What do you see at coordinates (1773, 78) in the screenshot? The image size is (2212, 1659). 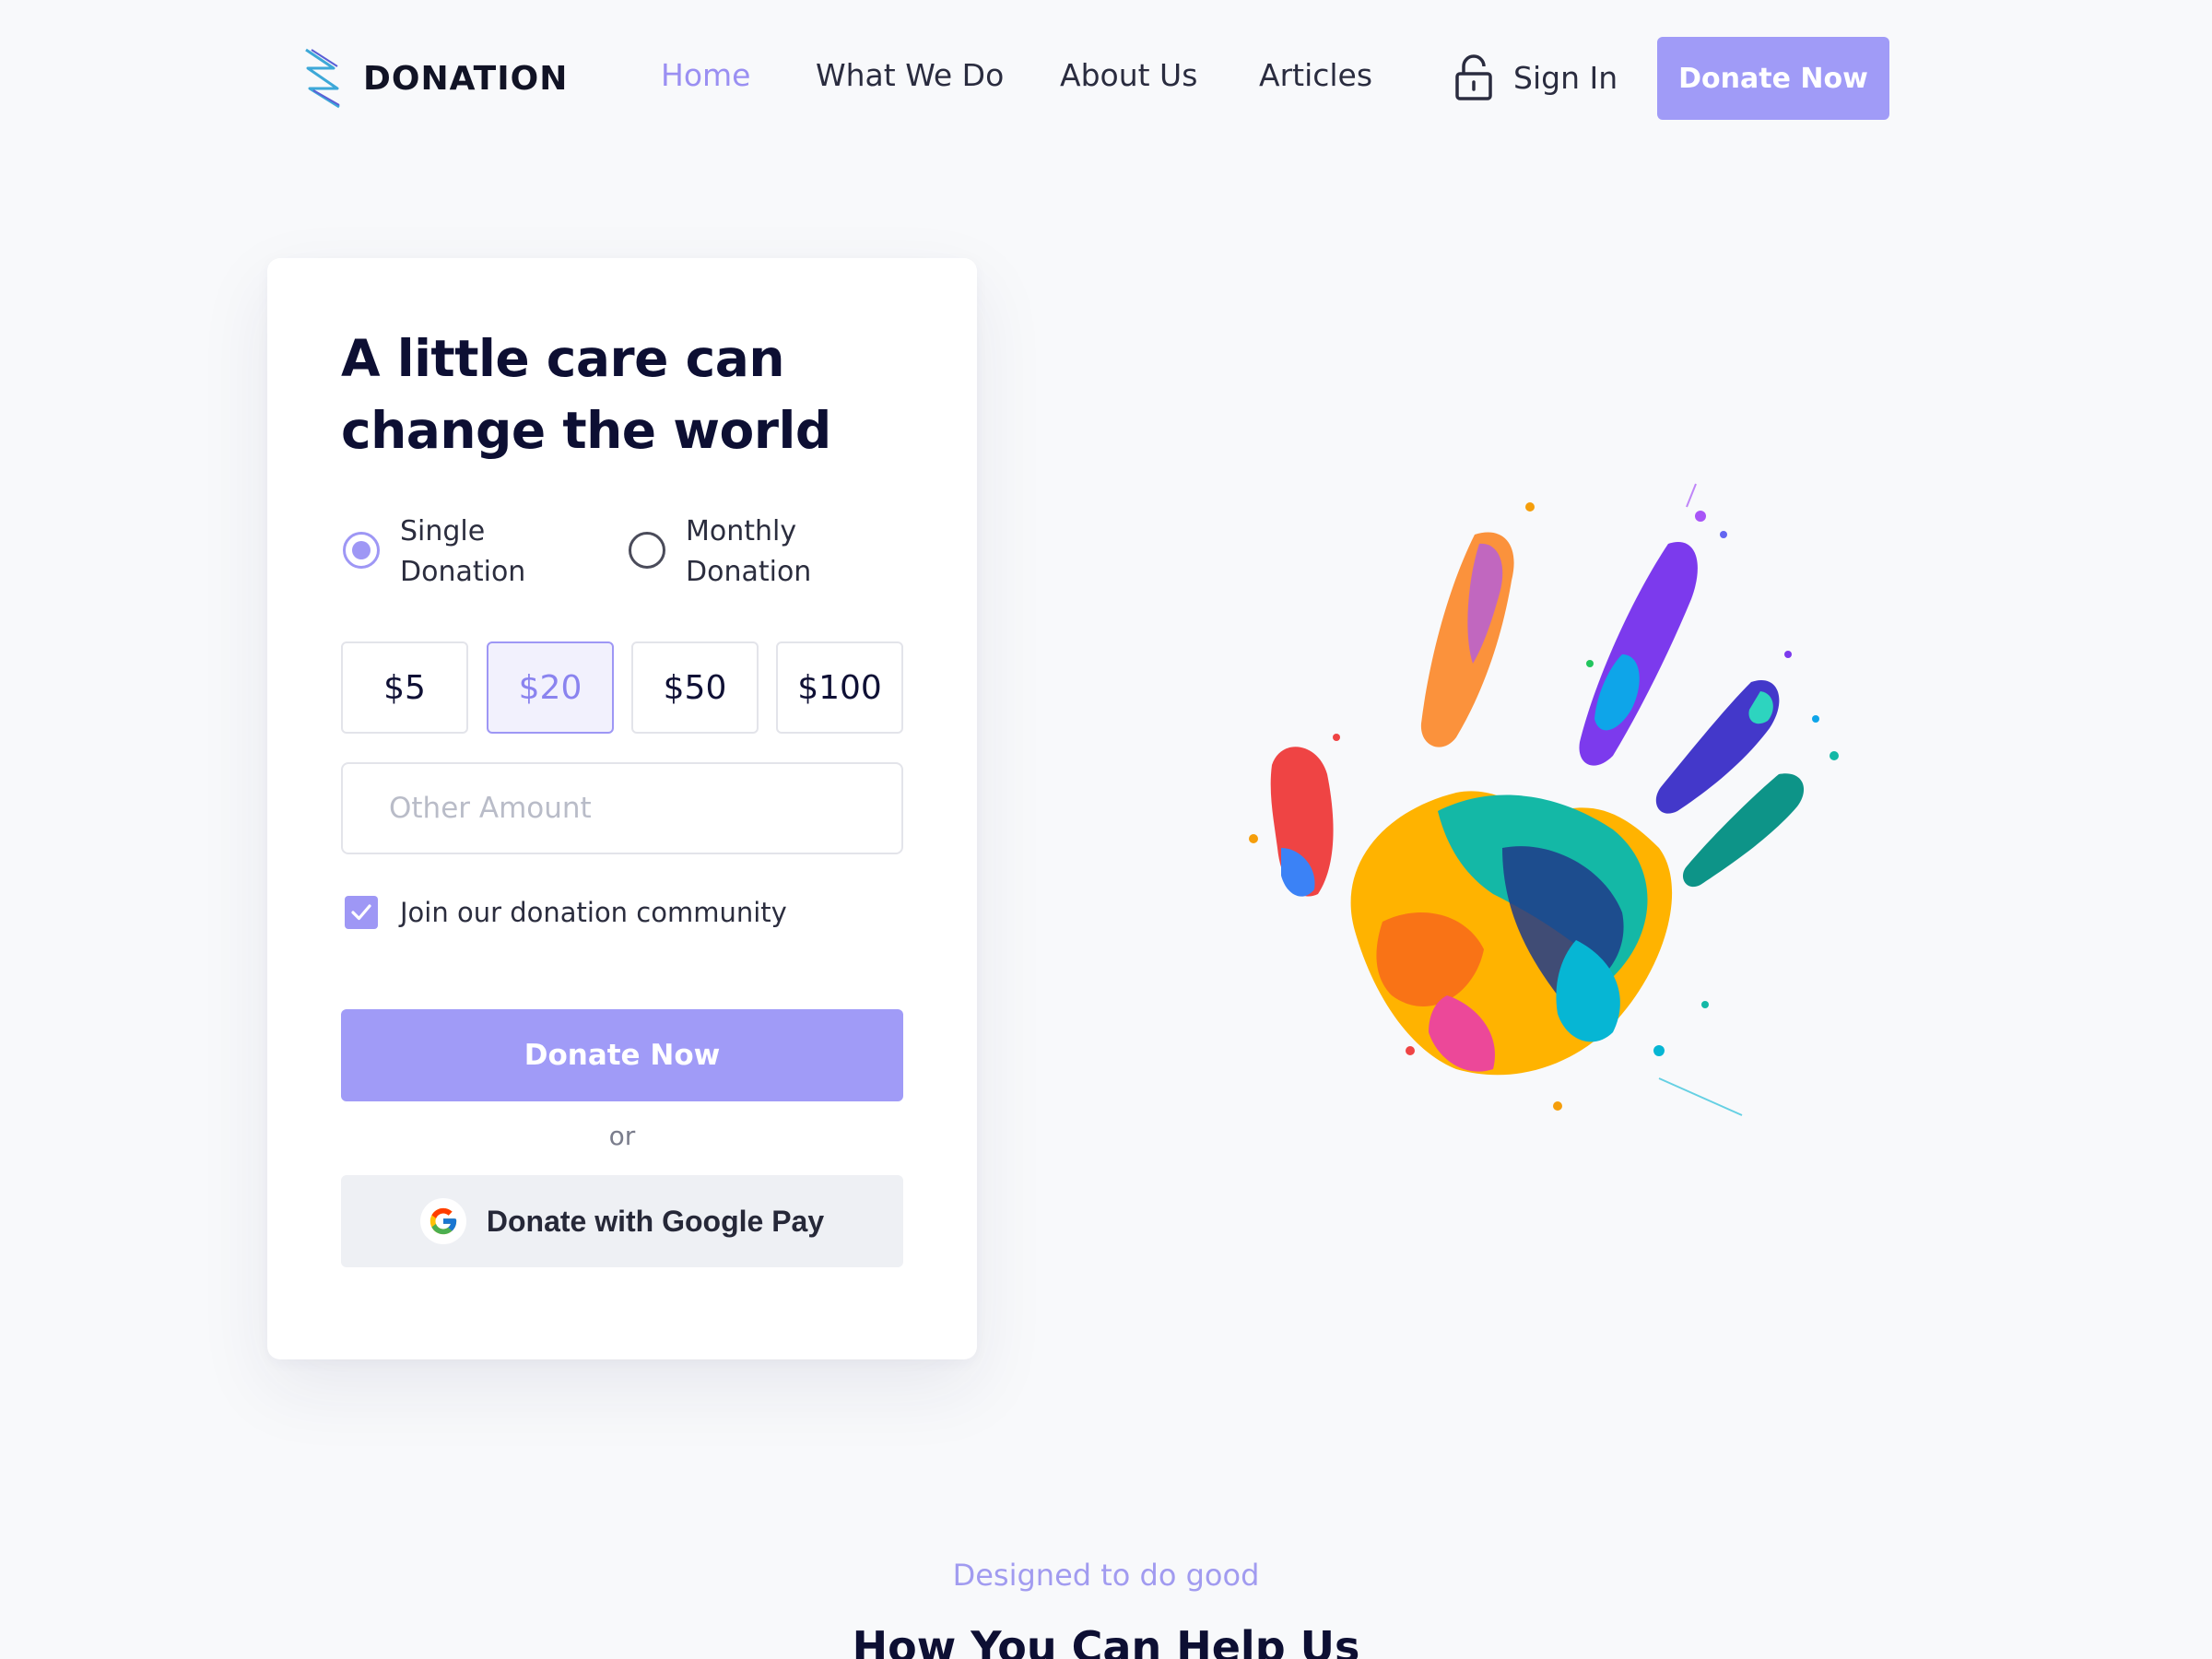 I see `header-donate-button: Donate Now` at bounding box center [1773, 78].